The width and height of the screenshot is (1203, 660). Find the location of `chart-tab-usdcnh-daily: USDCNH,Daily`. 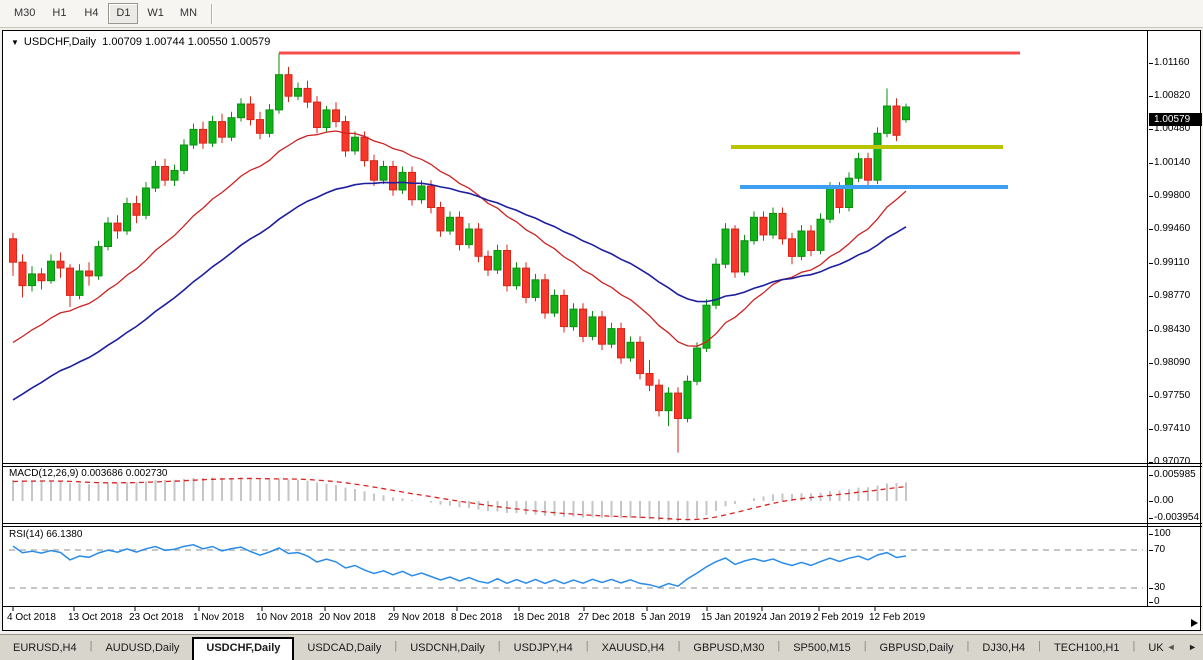

chart-tab-usdcnh-daily: USDCNH,Daily is located at coordinates (447, 649).